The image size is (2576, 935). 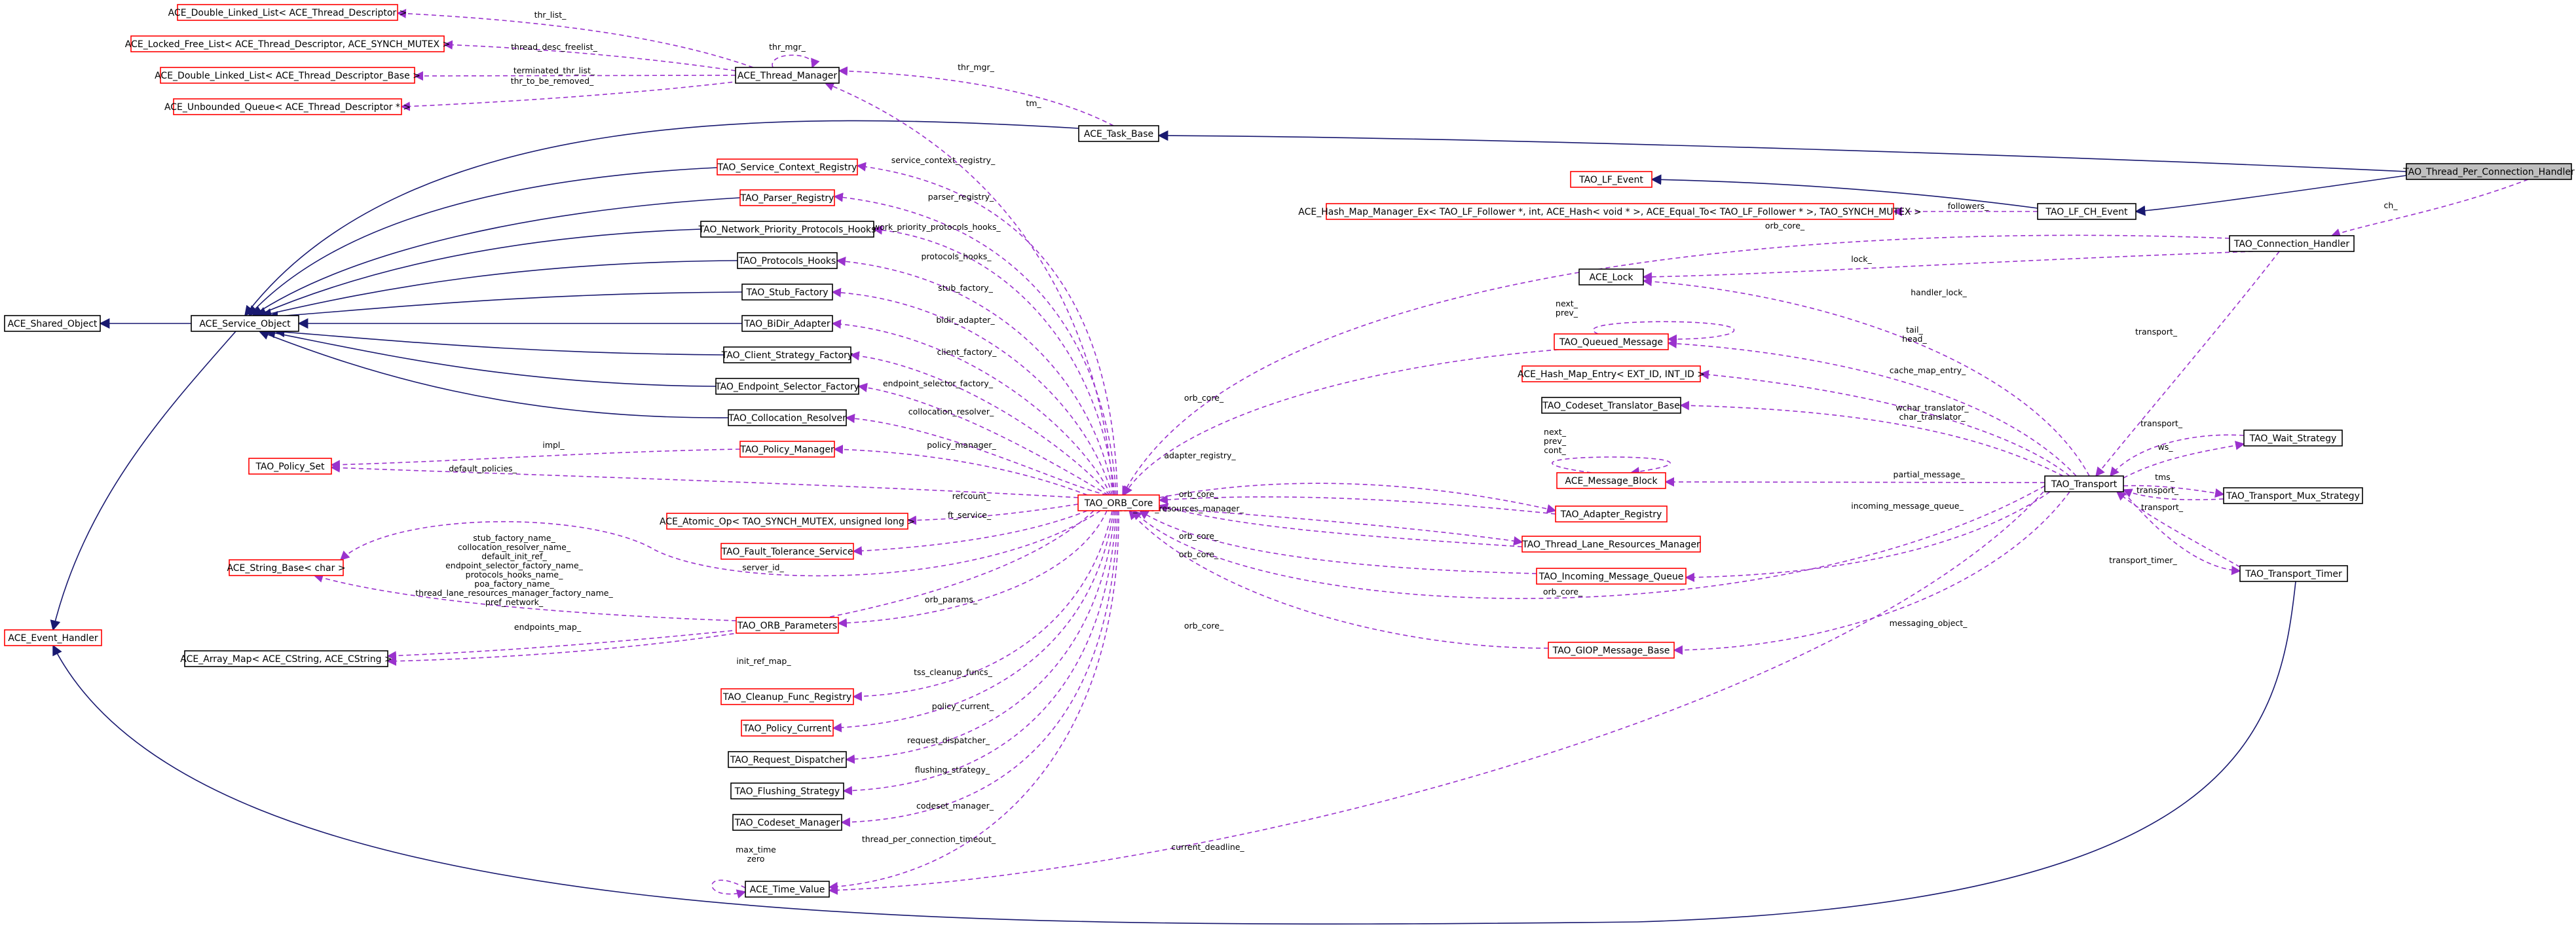 I want to click on node-codeset-translator-base: TAO_Codeset_Translator_Base, so click(x=1611, y=406).